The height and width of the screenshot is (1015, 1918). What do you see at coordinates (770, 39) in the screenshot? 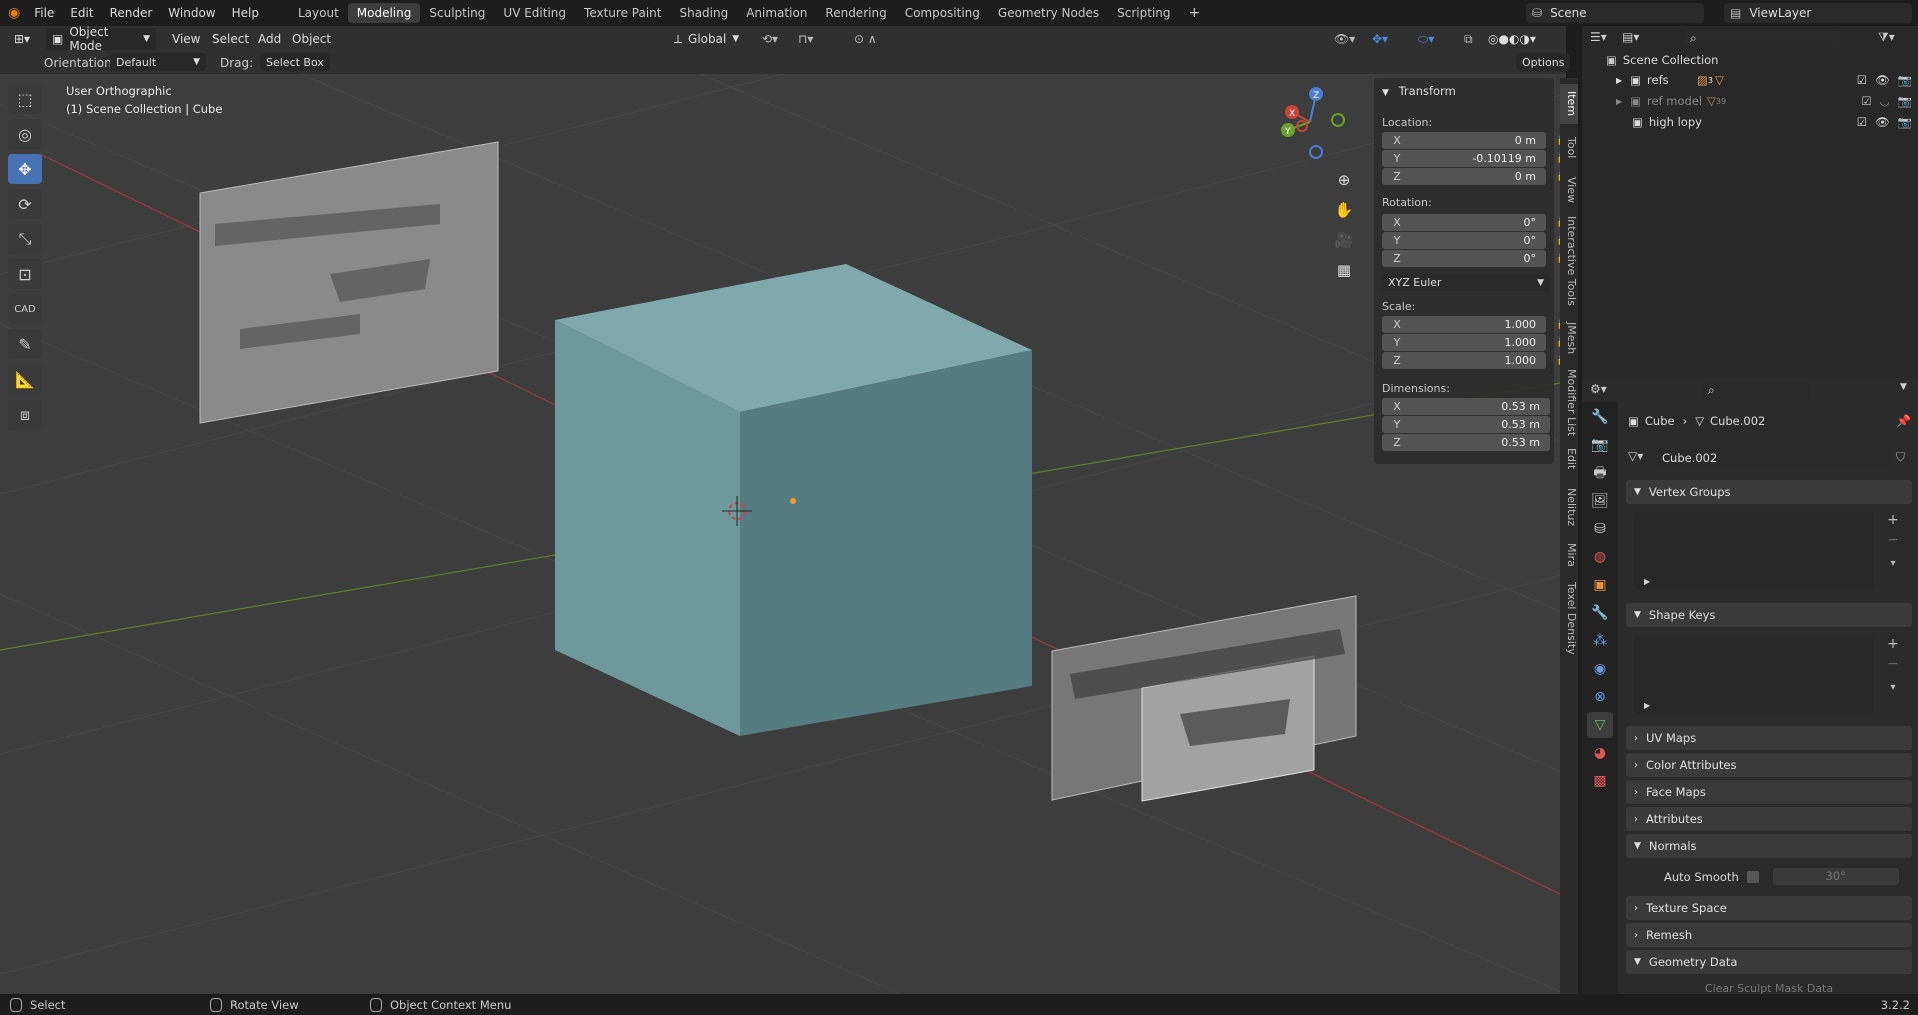
I see `pivot-point-button: ⟲▾` at bounding box center [770, 39].